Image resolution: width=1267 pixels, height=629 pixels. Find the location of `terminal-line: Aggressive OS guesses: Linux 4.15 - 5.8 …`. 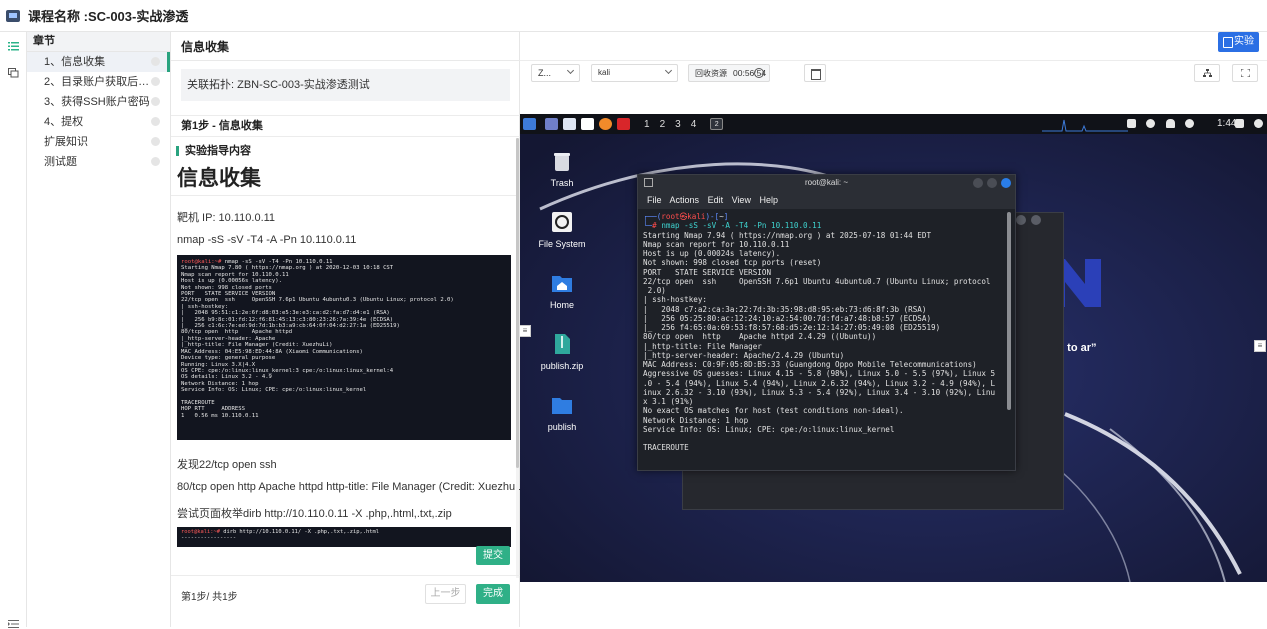

terminal-line: Aggressive OS guesses: Linux 4.15 - 5.8 … is located at coordinates (819, 374).